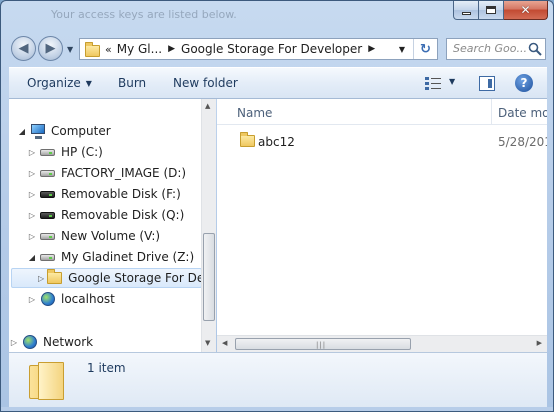 The height and width of the screenshot is (412, 554). I want to click on tree-item-label: Removable Disk (Q:), so click(123, 215).